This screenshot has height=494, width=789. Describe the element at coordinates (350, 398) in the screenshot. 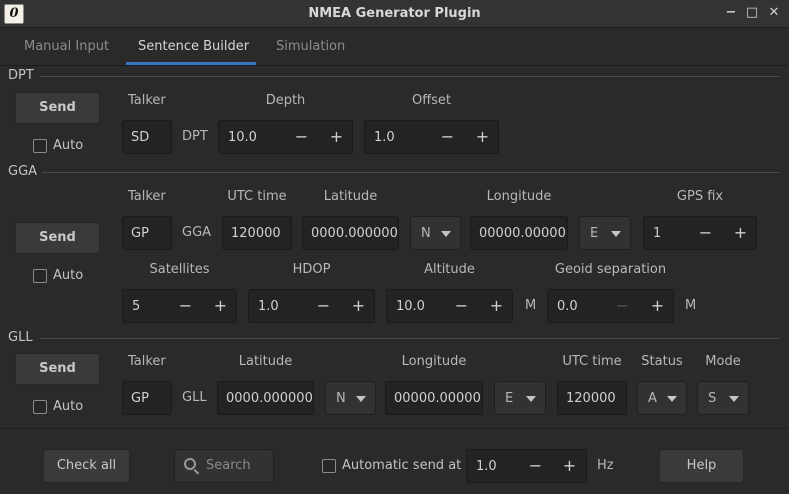

I see `gll-lat-dir-combo: N` at that location.